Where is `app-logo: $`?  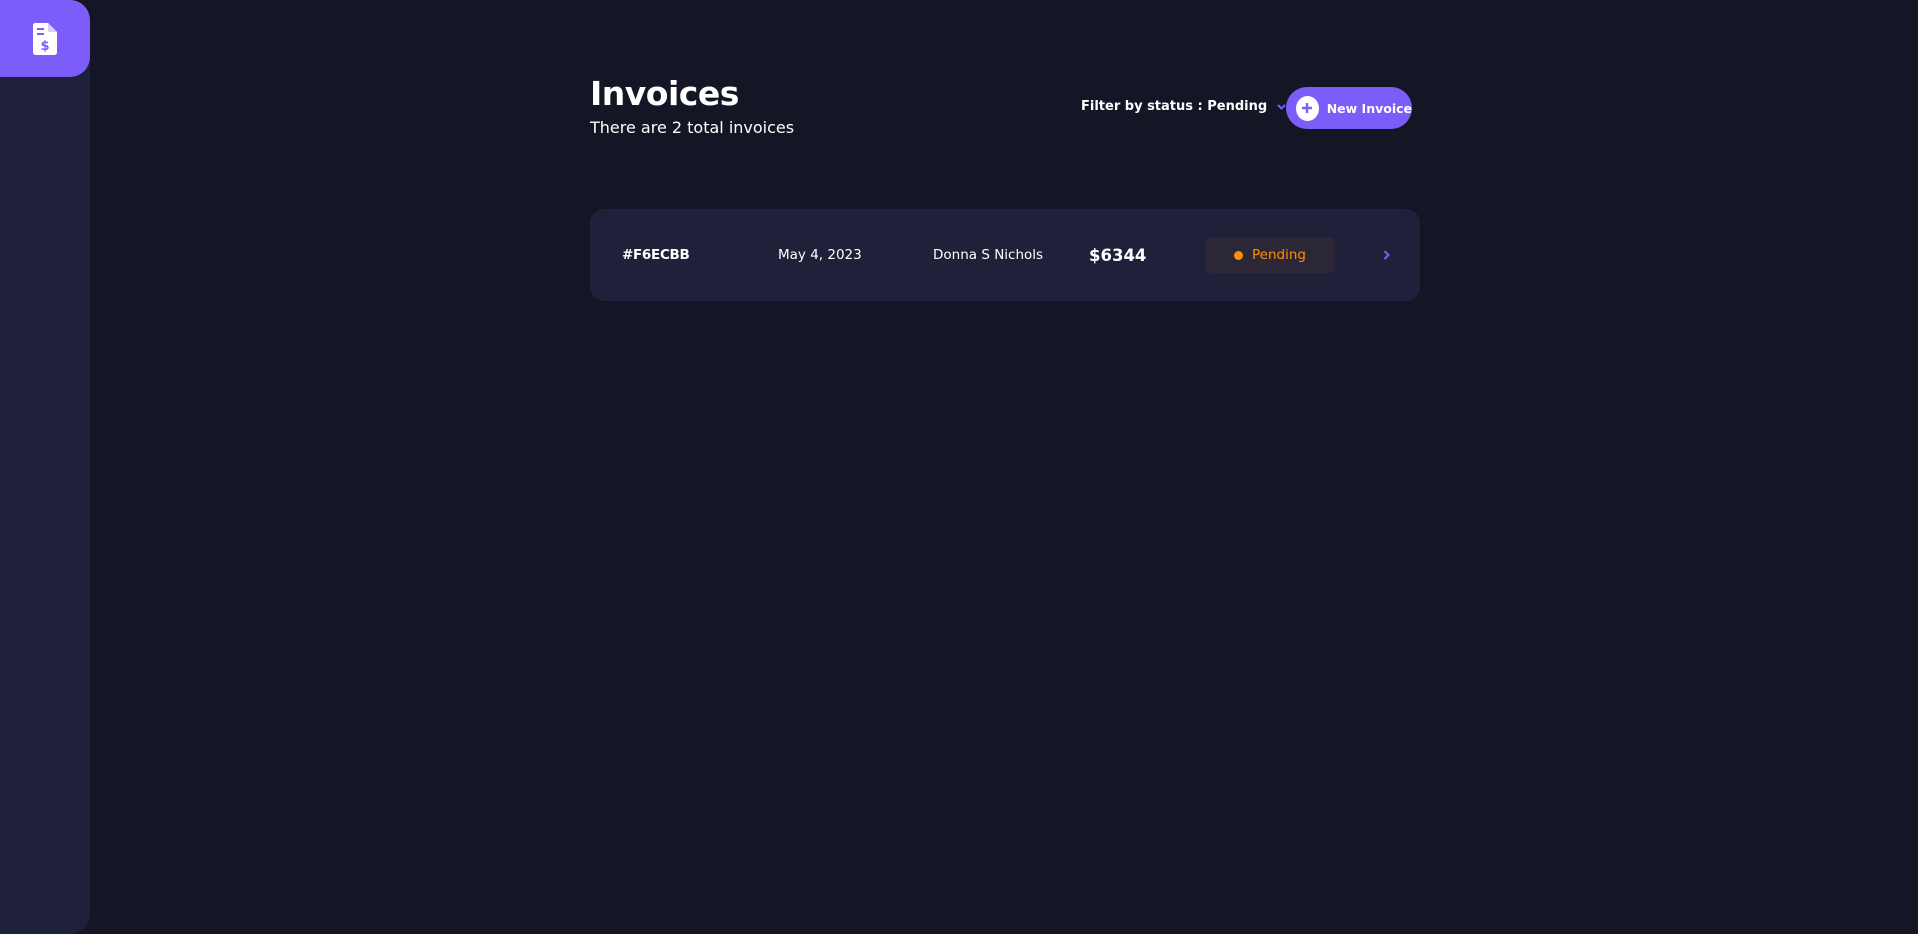
app-logo: $ is located at coordinates (45, 38).